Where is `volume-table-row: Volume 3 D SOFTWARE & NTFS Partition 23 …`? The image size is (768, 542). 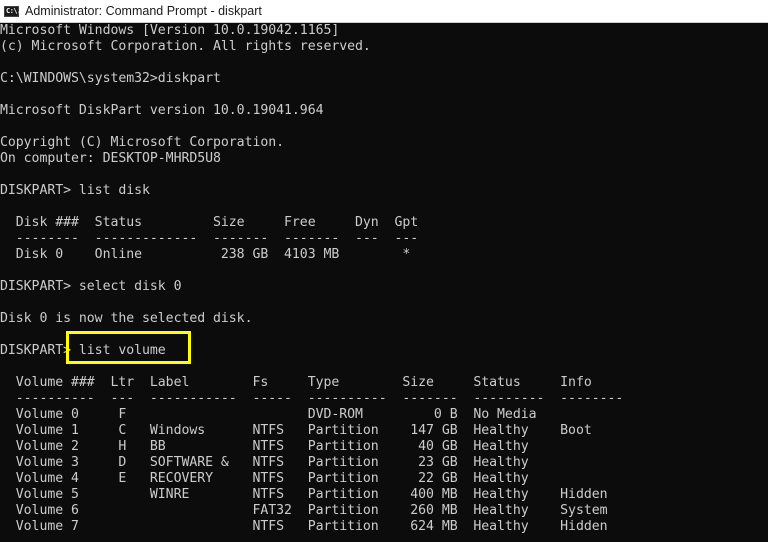 volume-table-row: Volume 3 D SOFTWARE & NTFS Partition 23 … is located at coordinates (264, 462).